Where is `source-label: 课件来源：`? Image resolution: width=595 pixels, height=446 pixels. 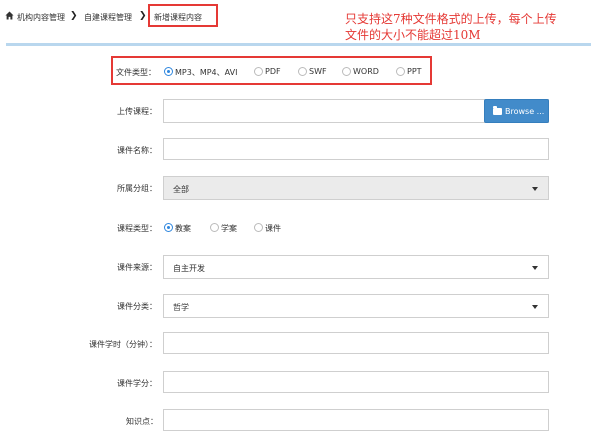 source-label: 课件来源： is located at coordinates (137, 267).